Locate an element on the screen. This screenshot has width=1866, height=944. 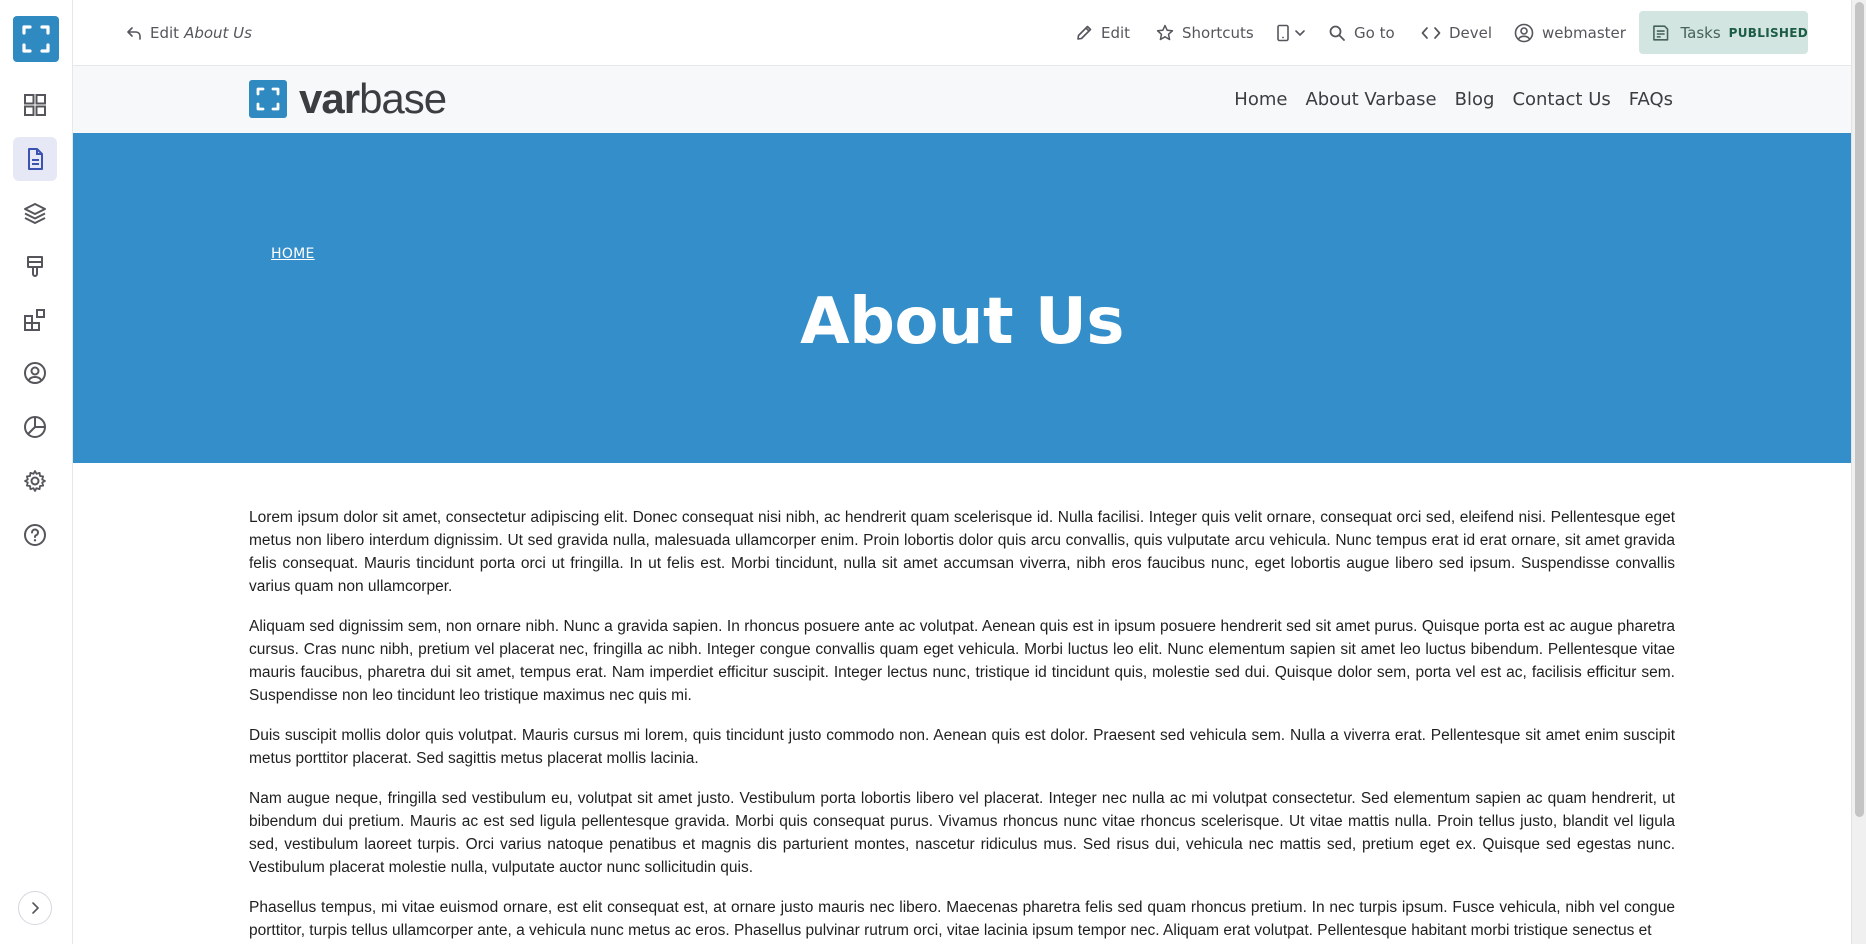
sidebar-item-help is located at coordinates (35, 535).